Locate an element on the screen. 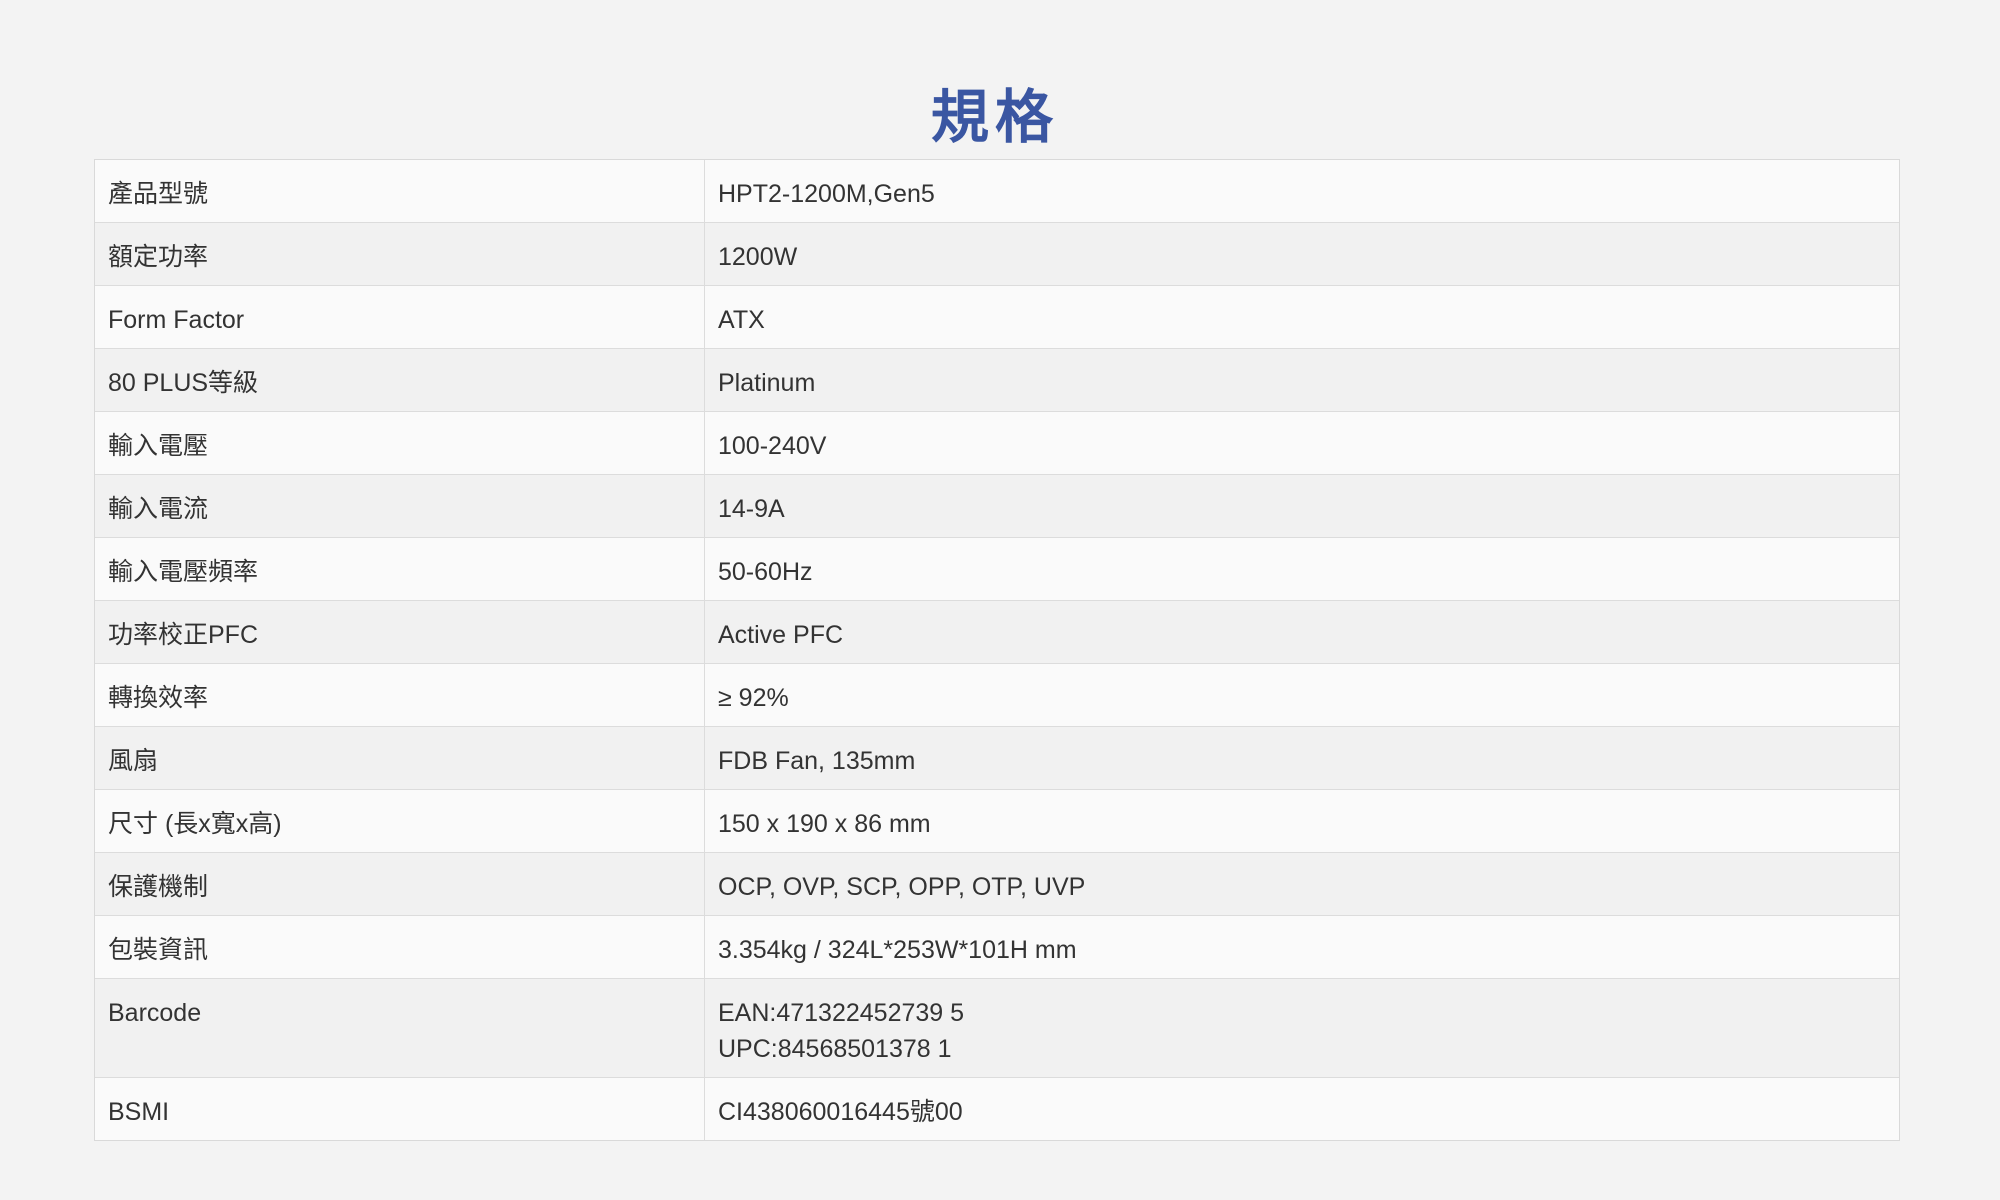 The image size is (2000, 1200). spec-label-fan: 風扇 is located at coordinates (400, 758).